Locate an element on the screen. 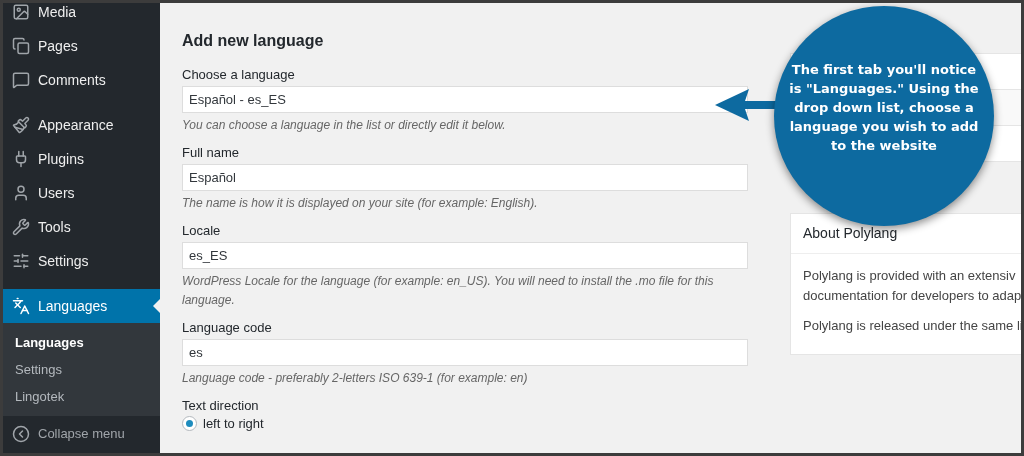 This screenshot has height=456, width=1024. card-paragraph: Polylang is provided with an extensiv documentation for developers to adap is located at coordinates (912, 286).